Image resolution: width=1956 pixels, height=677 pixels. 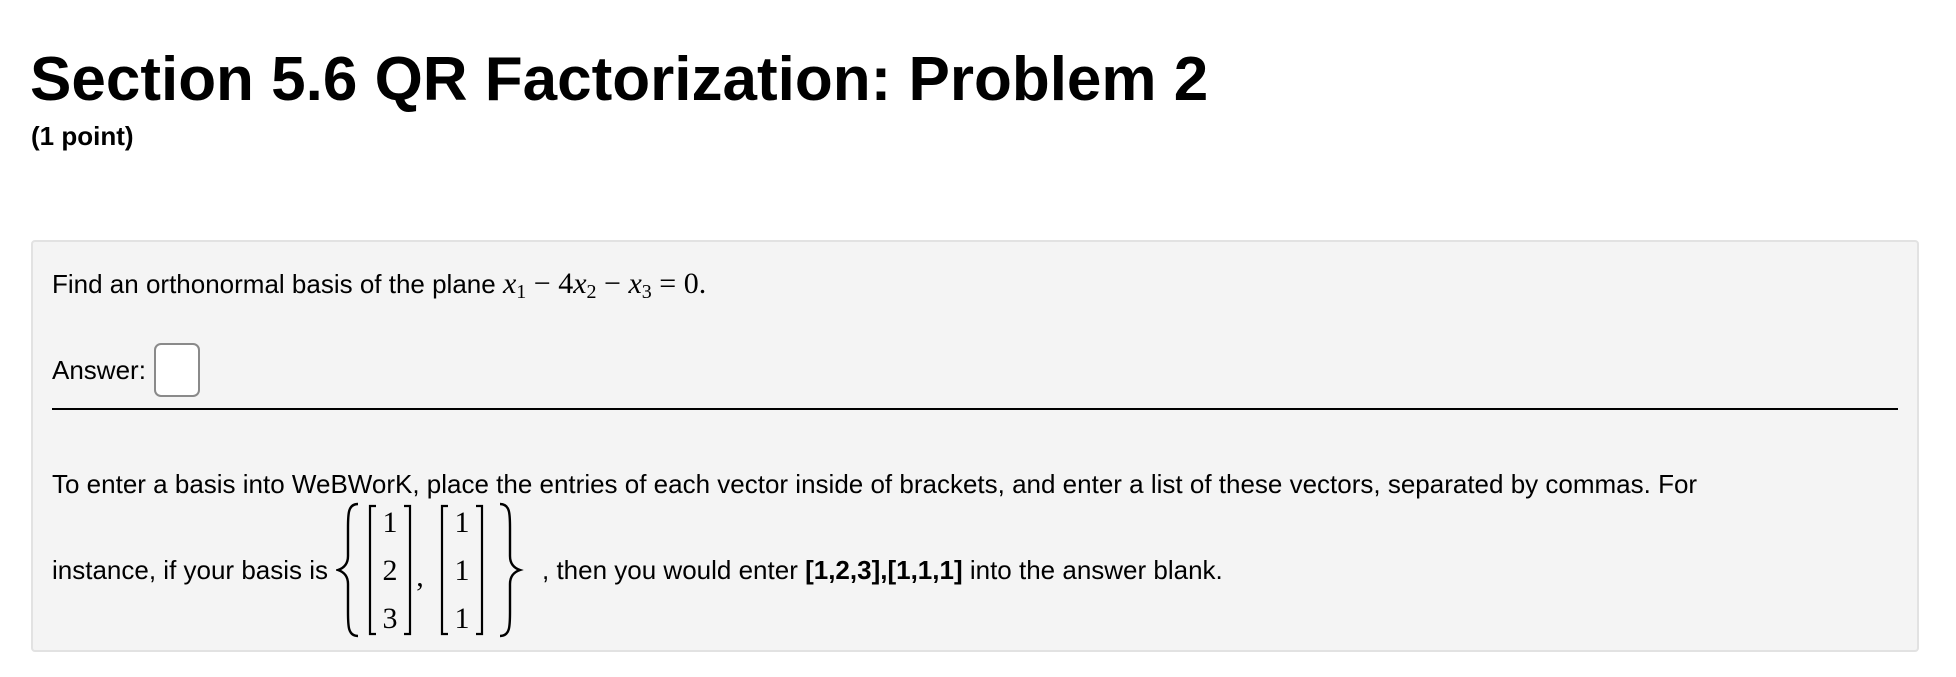 What do you see at coordinates (480, 570) in the screenshot?
I see `vector2-right-bracket` at bounding box center [480, 570].